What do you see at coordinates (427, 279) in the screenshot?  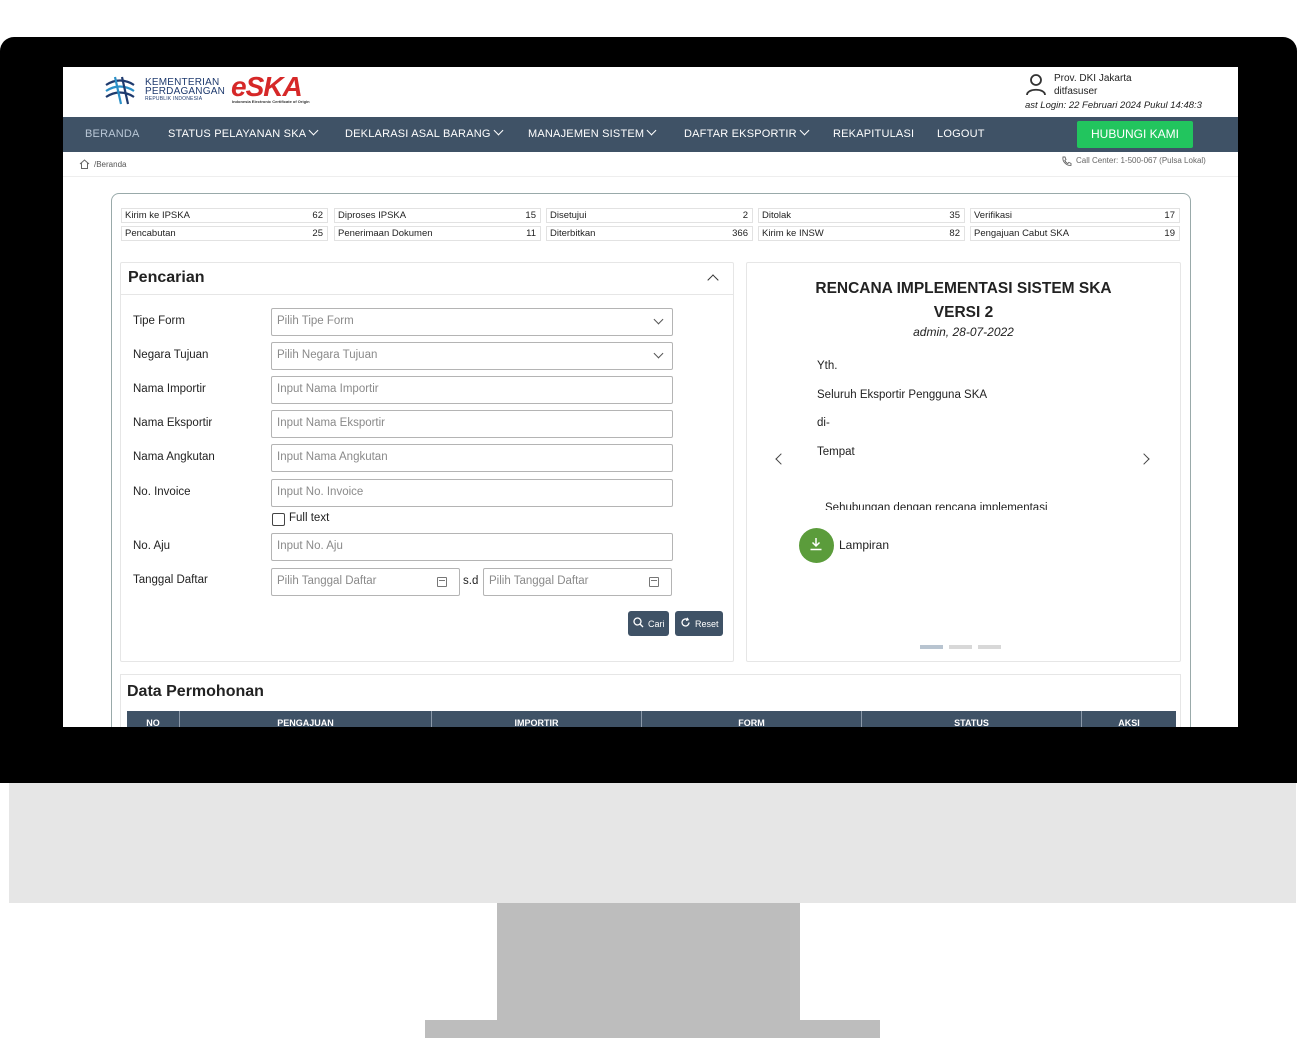 I see `search-header: Pencarian` at bounding box center [427, 279].